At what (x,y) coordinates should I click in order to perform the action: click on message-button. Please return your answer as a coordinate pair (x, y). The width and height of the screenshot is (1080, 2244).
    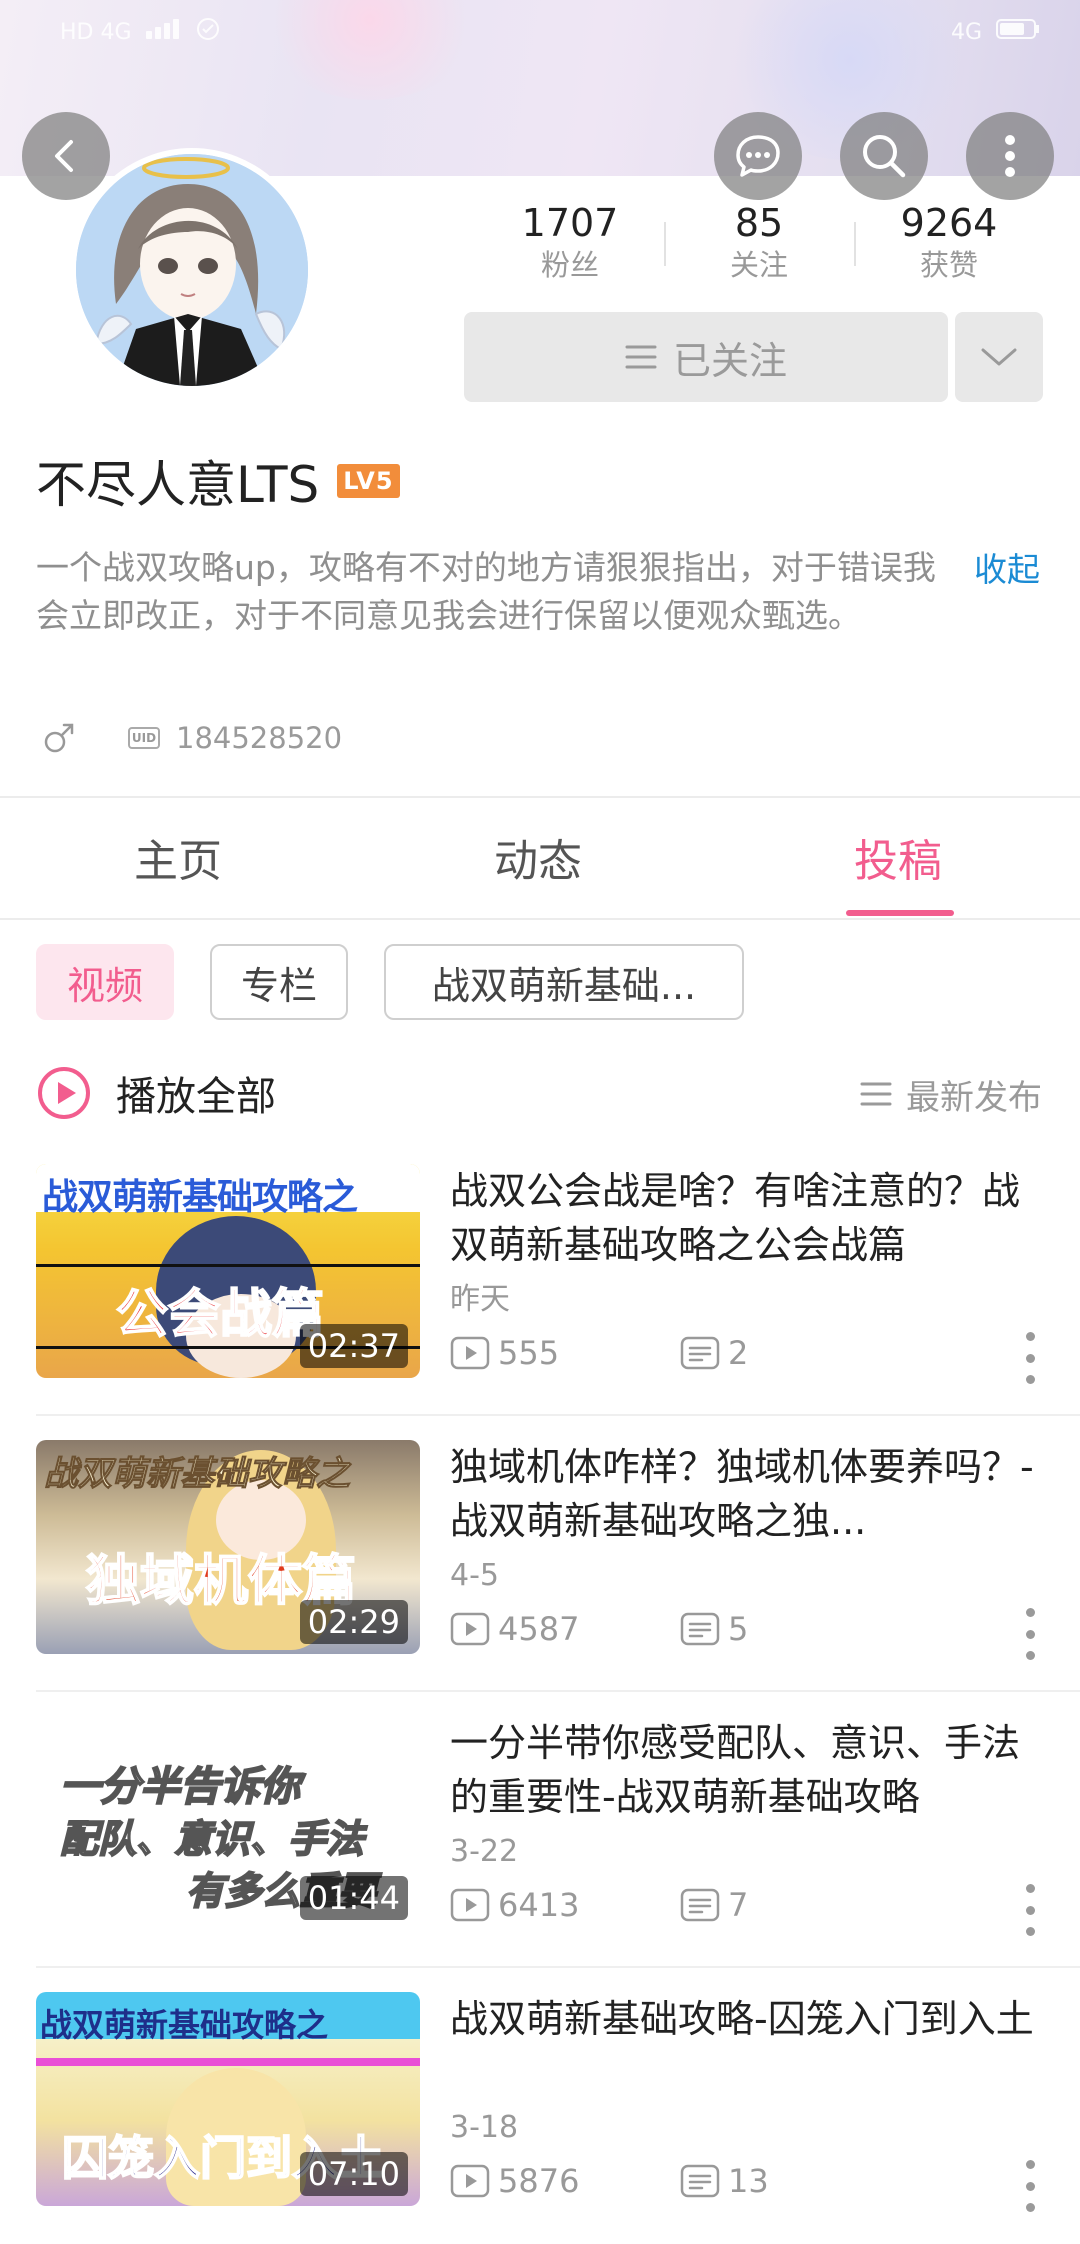
    Looking at the image, I should click on (758, 156).